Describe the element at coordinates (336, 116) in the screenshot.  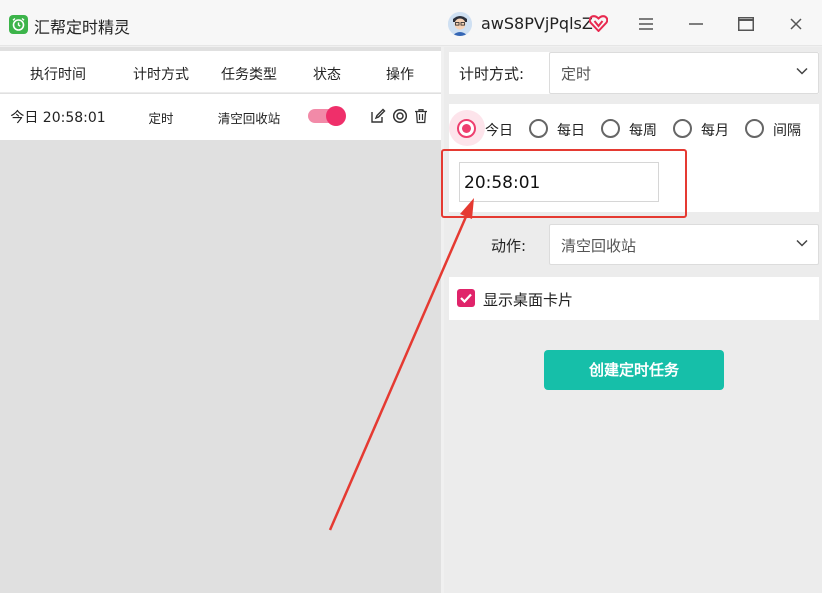
I see `toggle-knob` at that location.